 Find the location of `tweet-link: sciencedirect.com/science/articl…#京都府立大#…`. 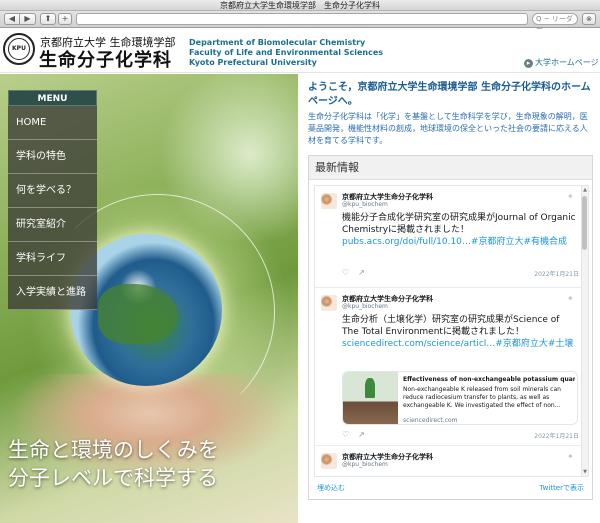

tweet-link: sciencedirect.com/science/articl…#京都府立大#… is located at coordinates (457, 344).